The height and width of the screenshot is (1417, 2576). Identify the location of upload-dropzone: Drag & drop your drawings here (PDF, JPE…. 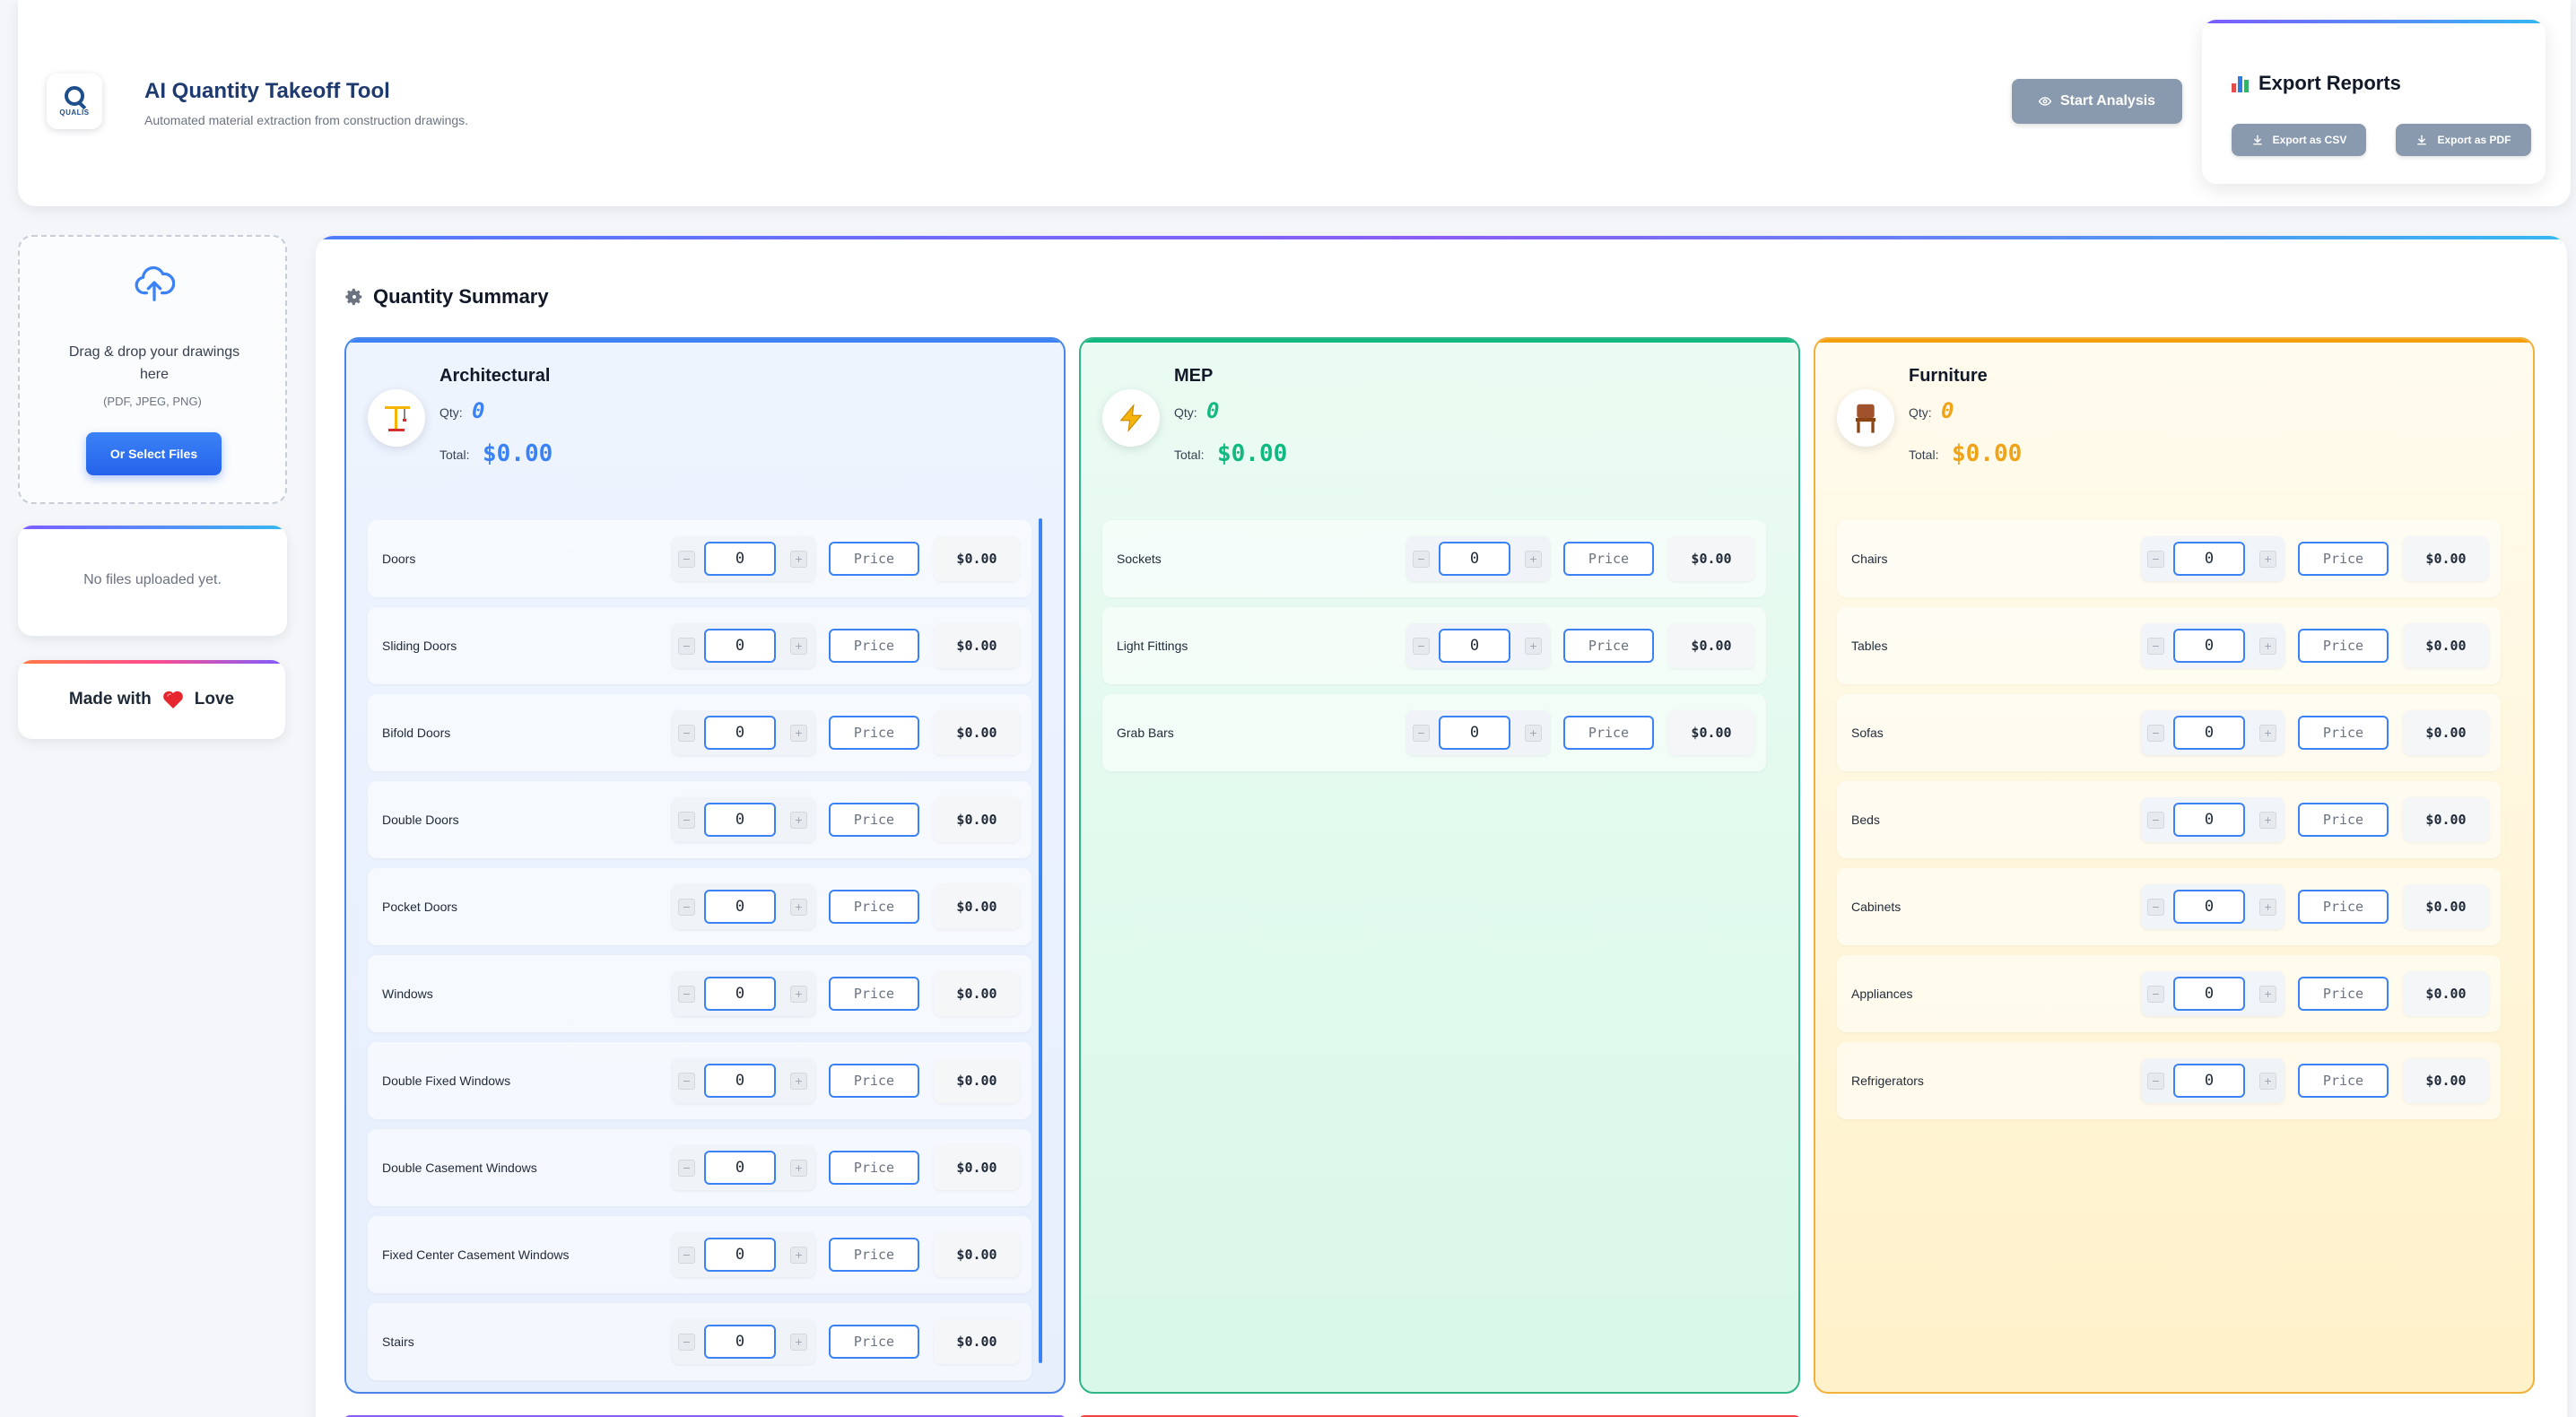
(152, 369).